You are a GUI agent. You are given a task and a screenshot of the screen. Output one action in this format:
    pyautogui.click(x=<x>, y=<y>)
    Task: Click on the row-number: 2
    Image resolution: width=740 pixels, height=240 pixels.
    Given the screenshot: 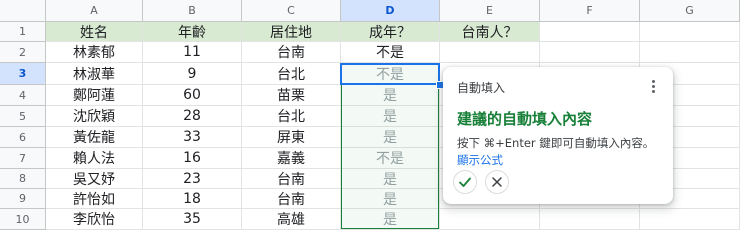 What is the action you would take?
    pyautogui.click(x=23, y=52)
    